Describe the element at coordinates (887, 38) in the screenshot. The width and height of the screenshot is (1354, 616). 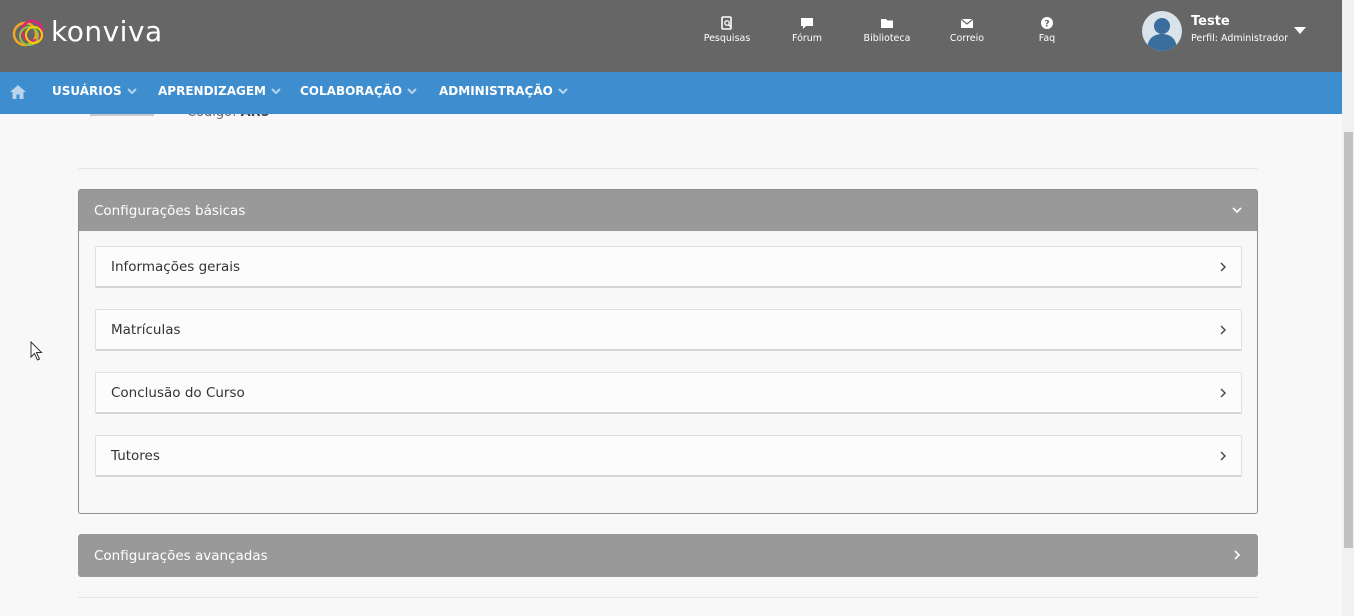
I see `topnav-label: Biblioteca` at that location.